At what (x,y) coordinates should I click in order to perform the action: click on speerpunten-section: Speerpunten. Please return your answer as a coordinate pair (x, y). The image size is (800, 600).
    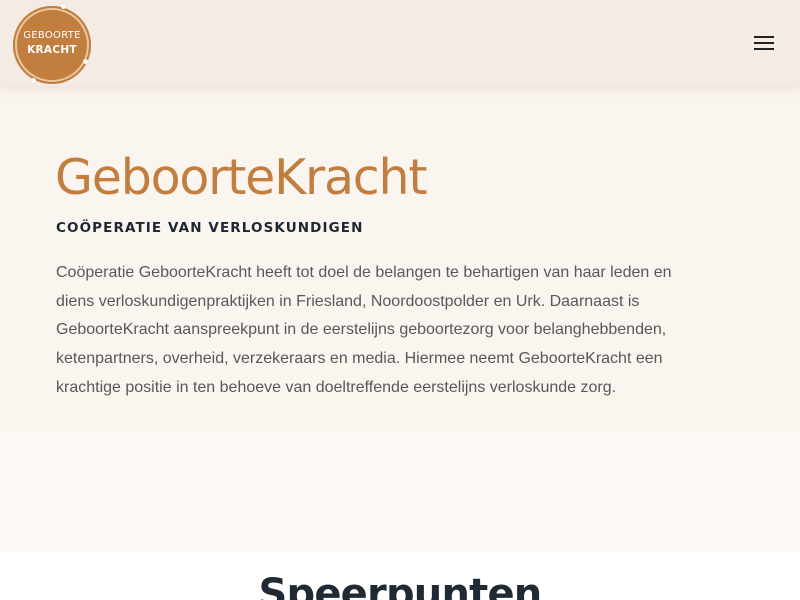
    Looking at the image, I should click on (400, 576).